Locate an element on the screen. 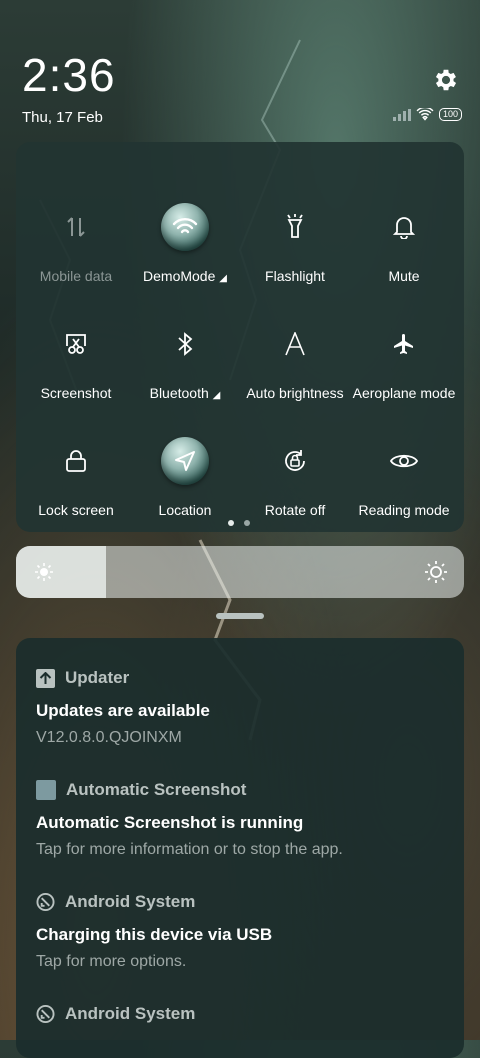 Image resolution: width=480 pixels, height=1058 pixels. tile-aeroplane: Aeroplane mode is located at coordinates (404, 344).